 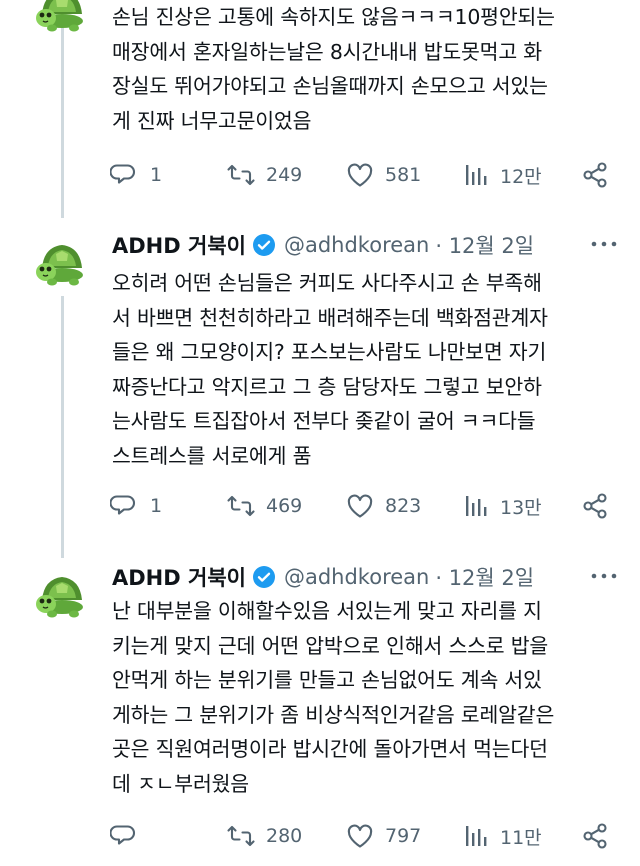 I want to click on like-count: 797, so click(x=403, y=836).